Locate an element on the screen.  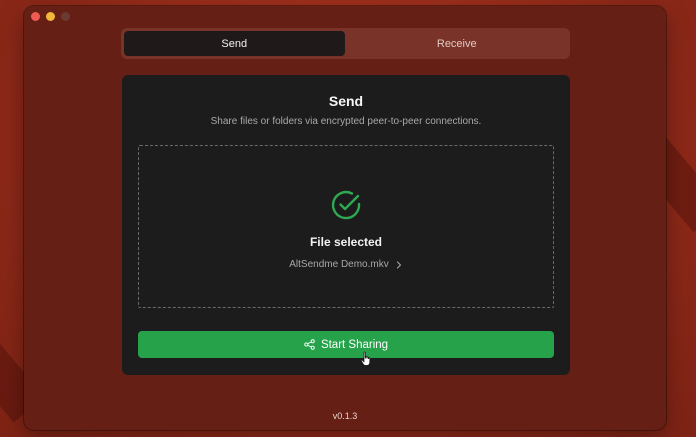
card-title: Send is located at coordinates (346, 101).